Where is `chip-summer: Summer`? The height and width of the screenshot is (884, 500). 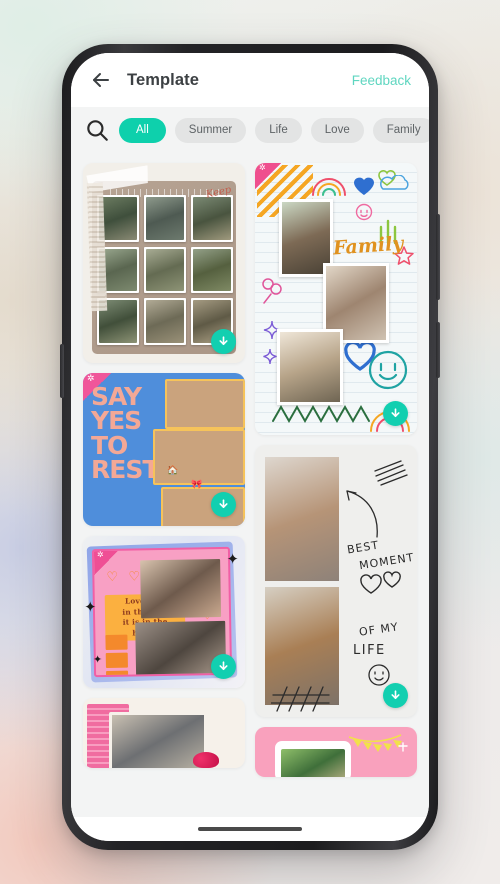 chip-summer: Summer is located at coordinates (210, 130).